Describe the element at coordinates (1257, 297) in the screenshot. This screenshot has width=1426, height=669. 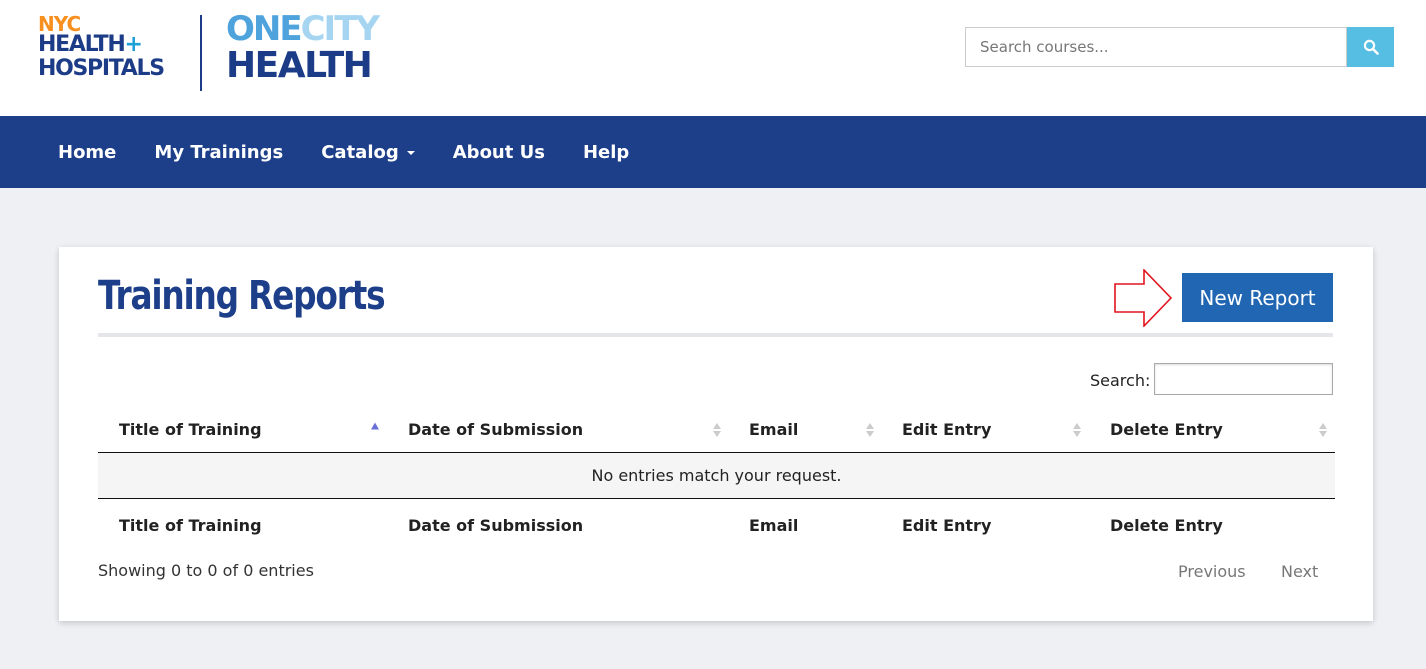
I see `new-report-button: New Report` at that location.